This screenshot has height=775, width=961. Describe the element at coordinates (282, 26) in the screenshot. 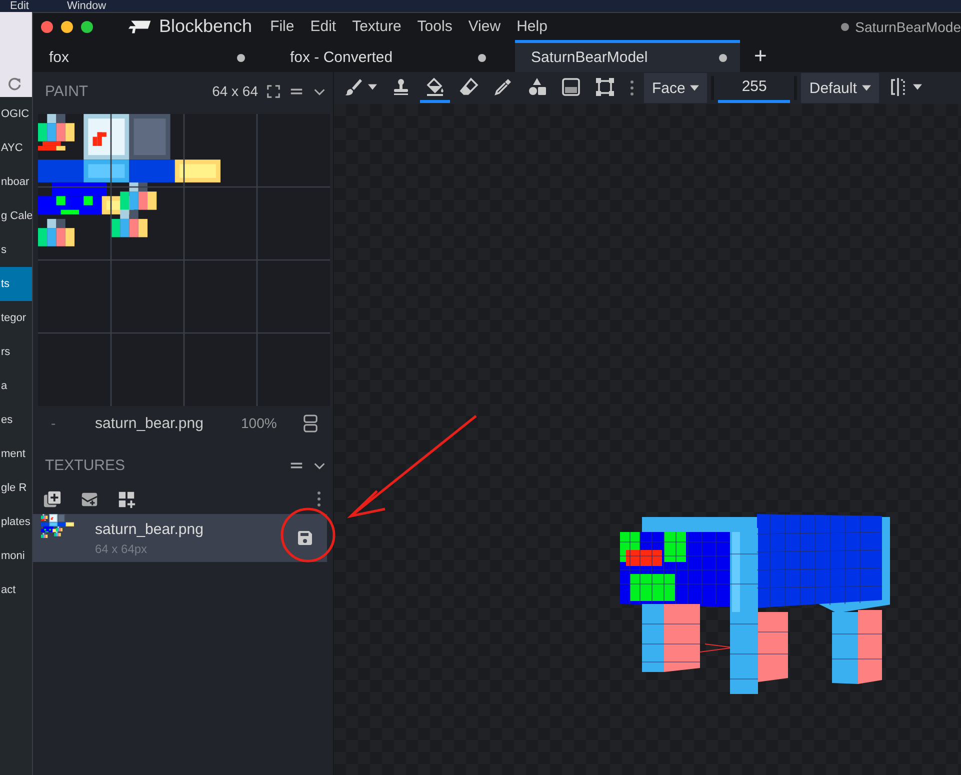

I see `menu-item: File` at that location.